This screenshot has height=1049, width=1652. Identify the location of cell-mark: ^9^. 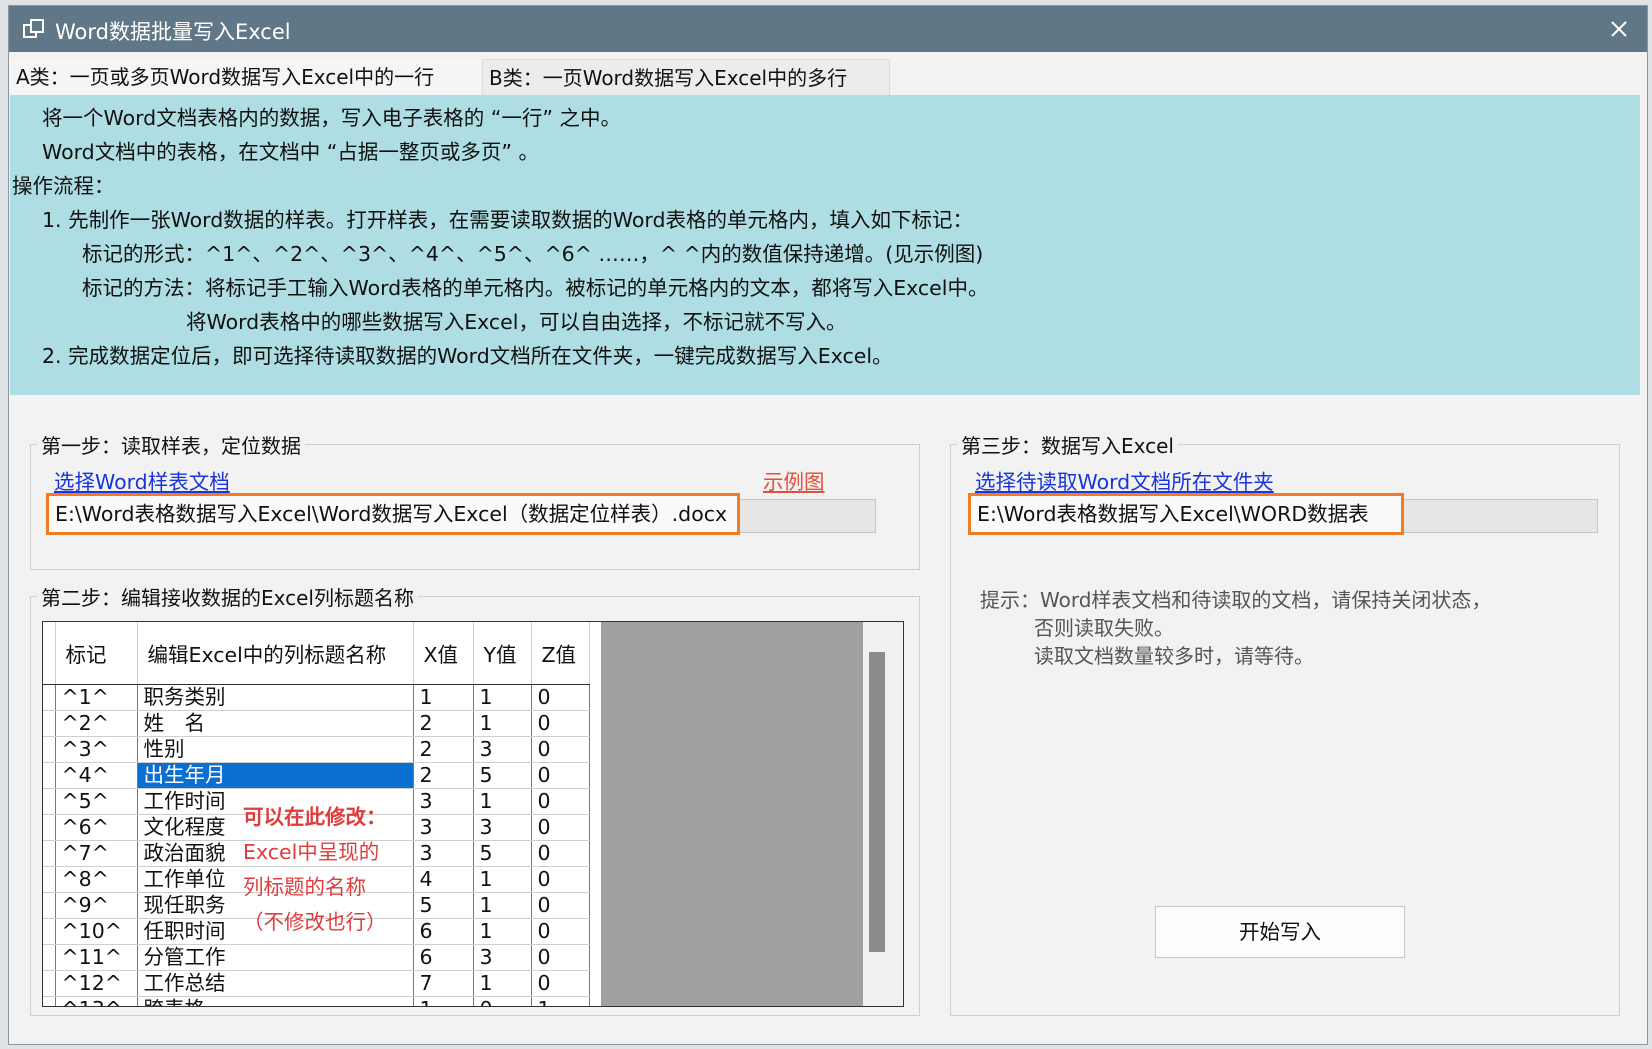
(96, 905).